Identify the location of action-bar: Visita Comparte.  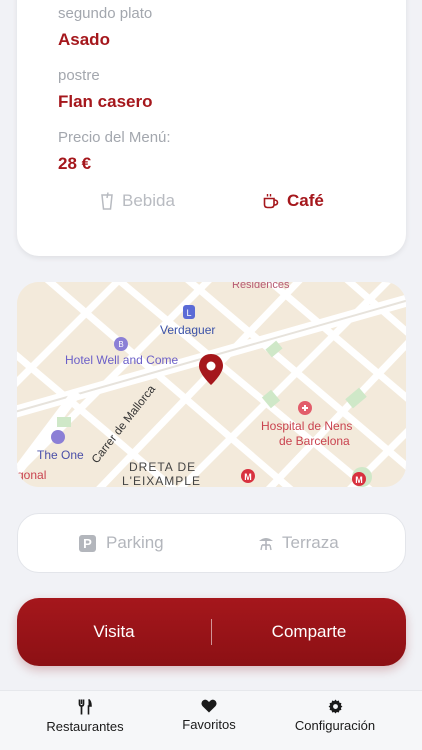
(211, 632).